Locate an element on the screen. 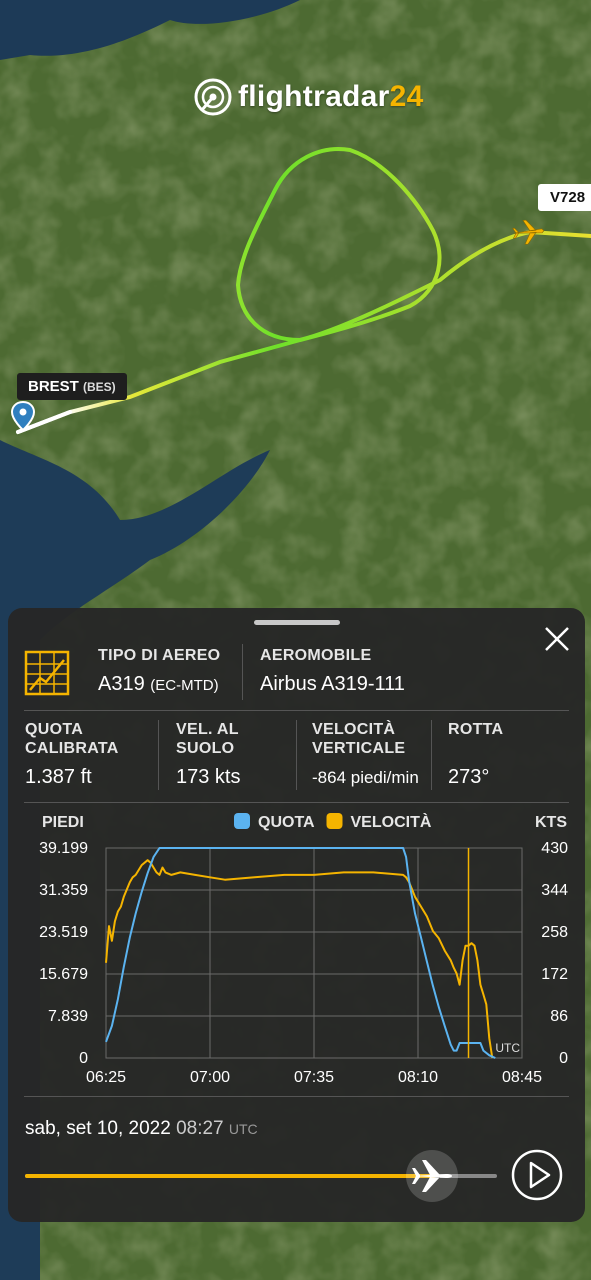 Image resolution: width=591 pixels, height=1280 pixels. y-left-tick-label: 15.679 is located at coordinates (63, 974).